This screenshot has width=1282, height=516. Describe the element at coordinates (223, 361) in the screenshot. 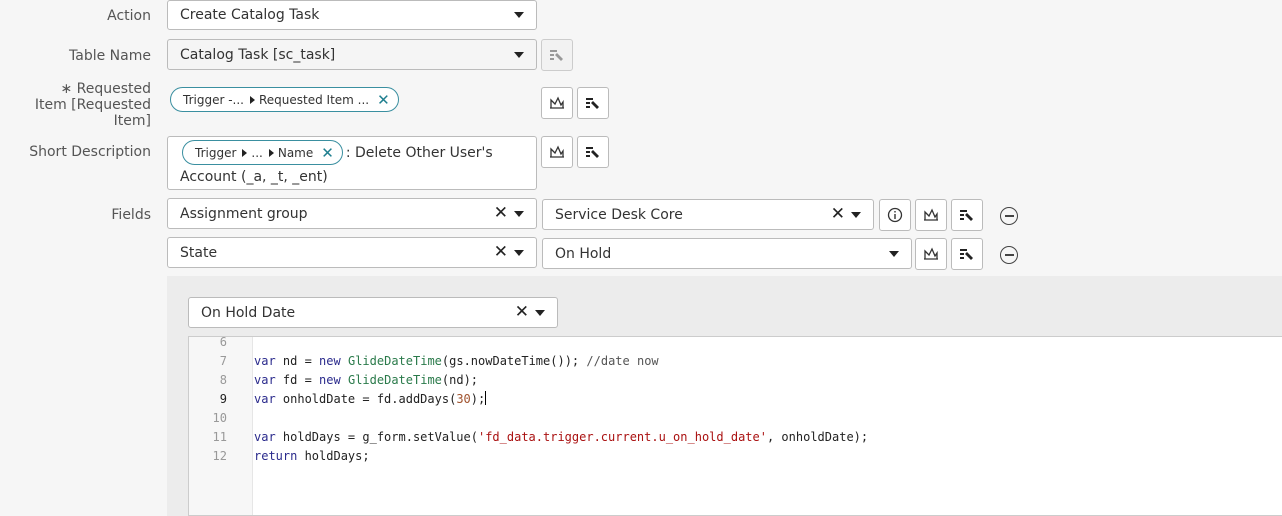

I see `line-number: 7` at that location.